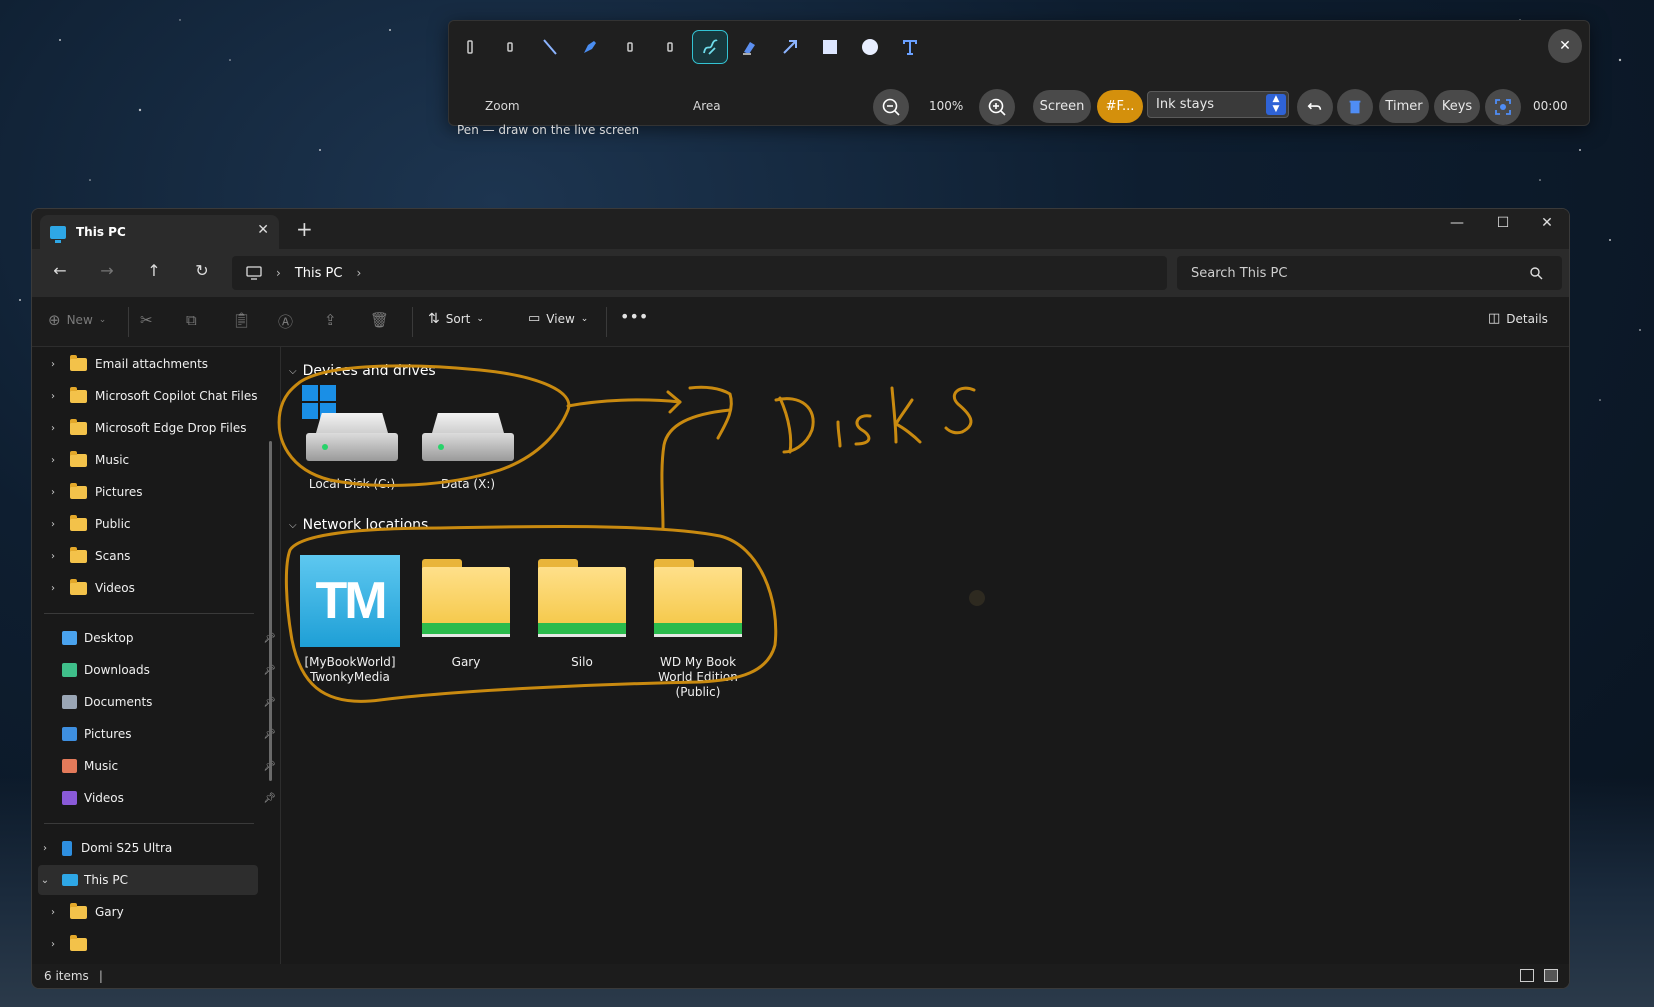 This screenshot has height=1007, width=1654. I want to click on network-label: Silo, so click(582, 662).